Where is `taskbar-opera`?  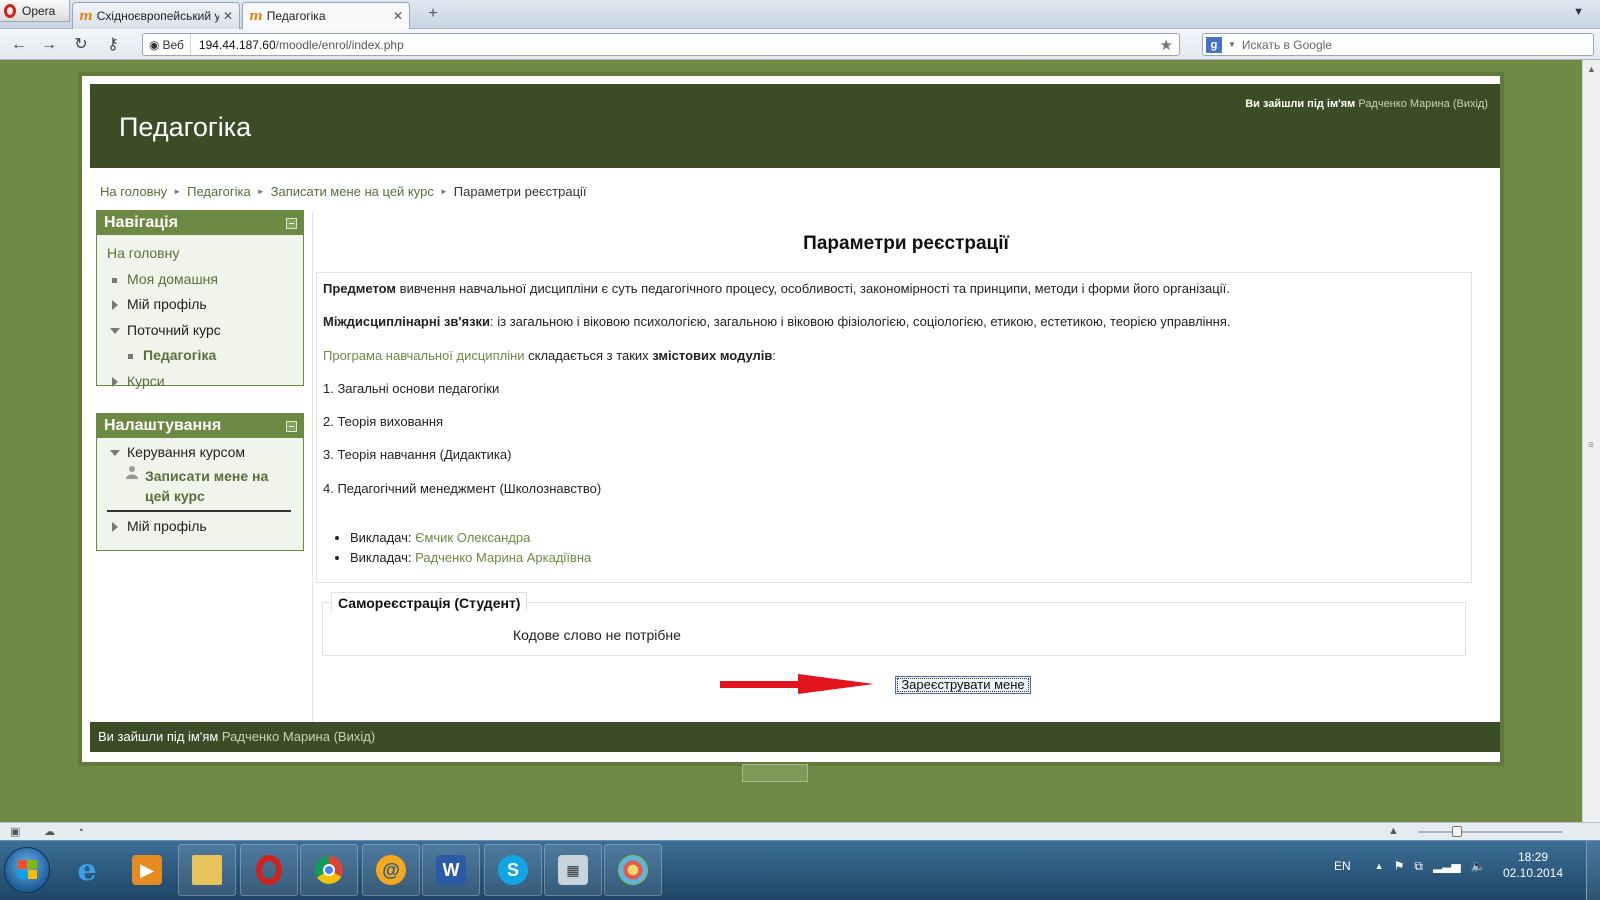
taskbar-opera is located at coordinates (269, 870).